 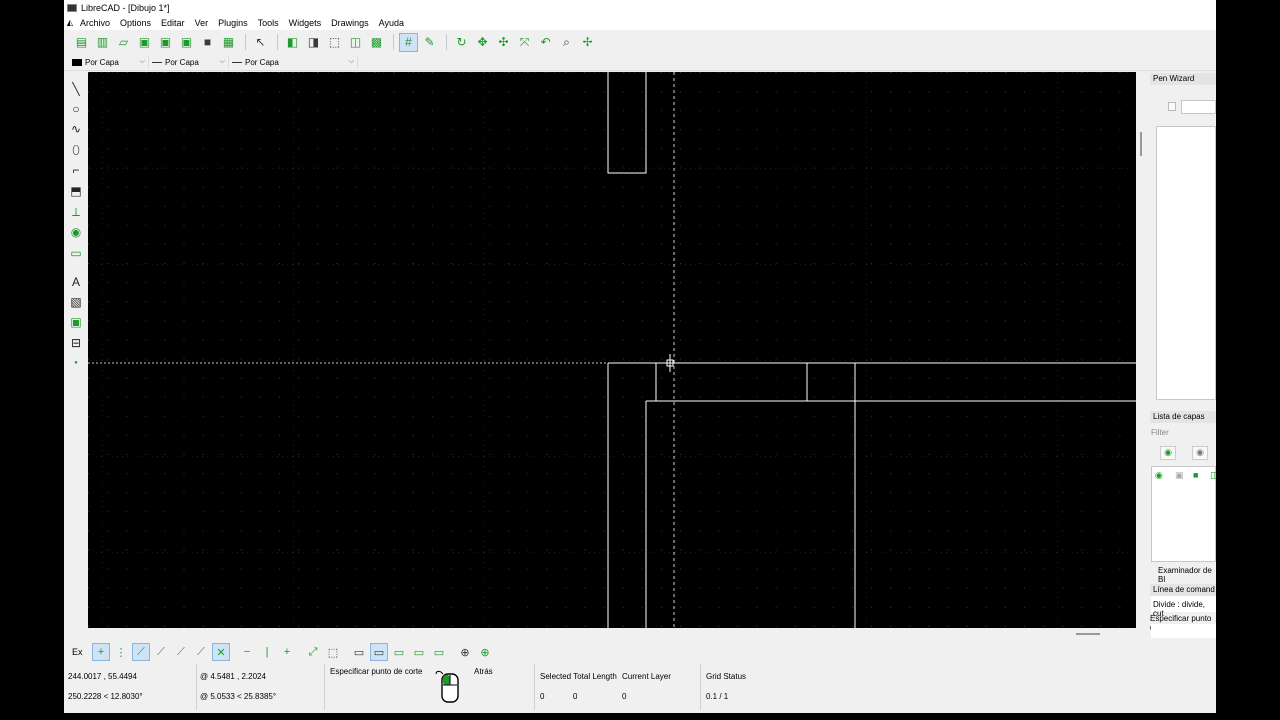 I want to click on remove-view-icon: ⊕, so click(x=485, y=652).